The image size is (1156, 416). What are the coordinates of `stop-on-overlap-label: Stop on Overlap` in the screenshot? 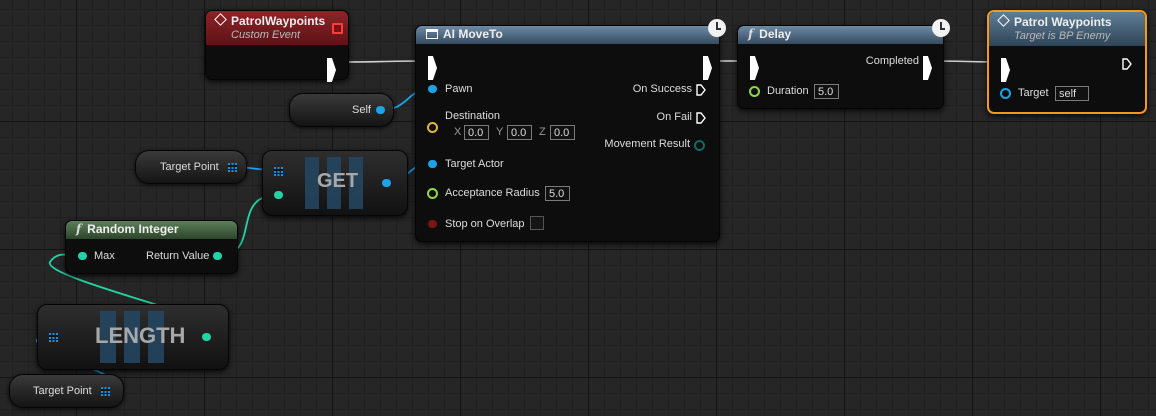 It's located at (485, 224).